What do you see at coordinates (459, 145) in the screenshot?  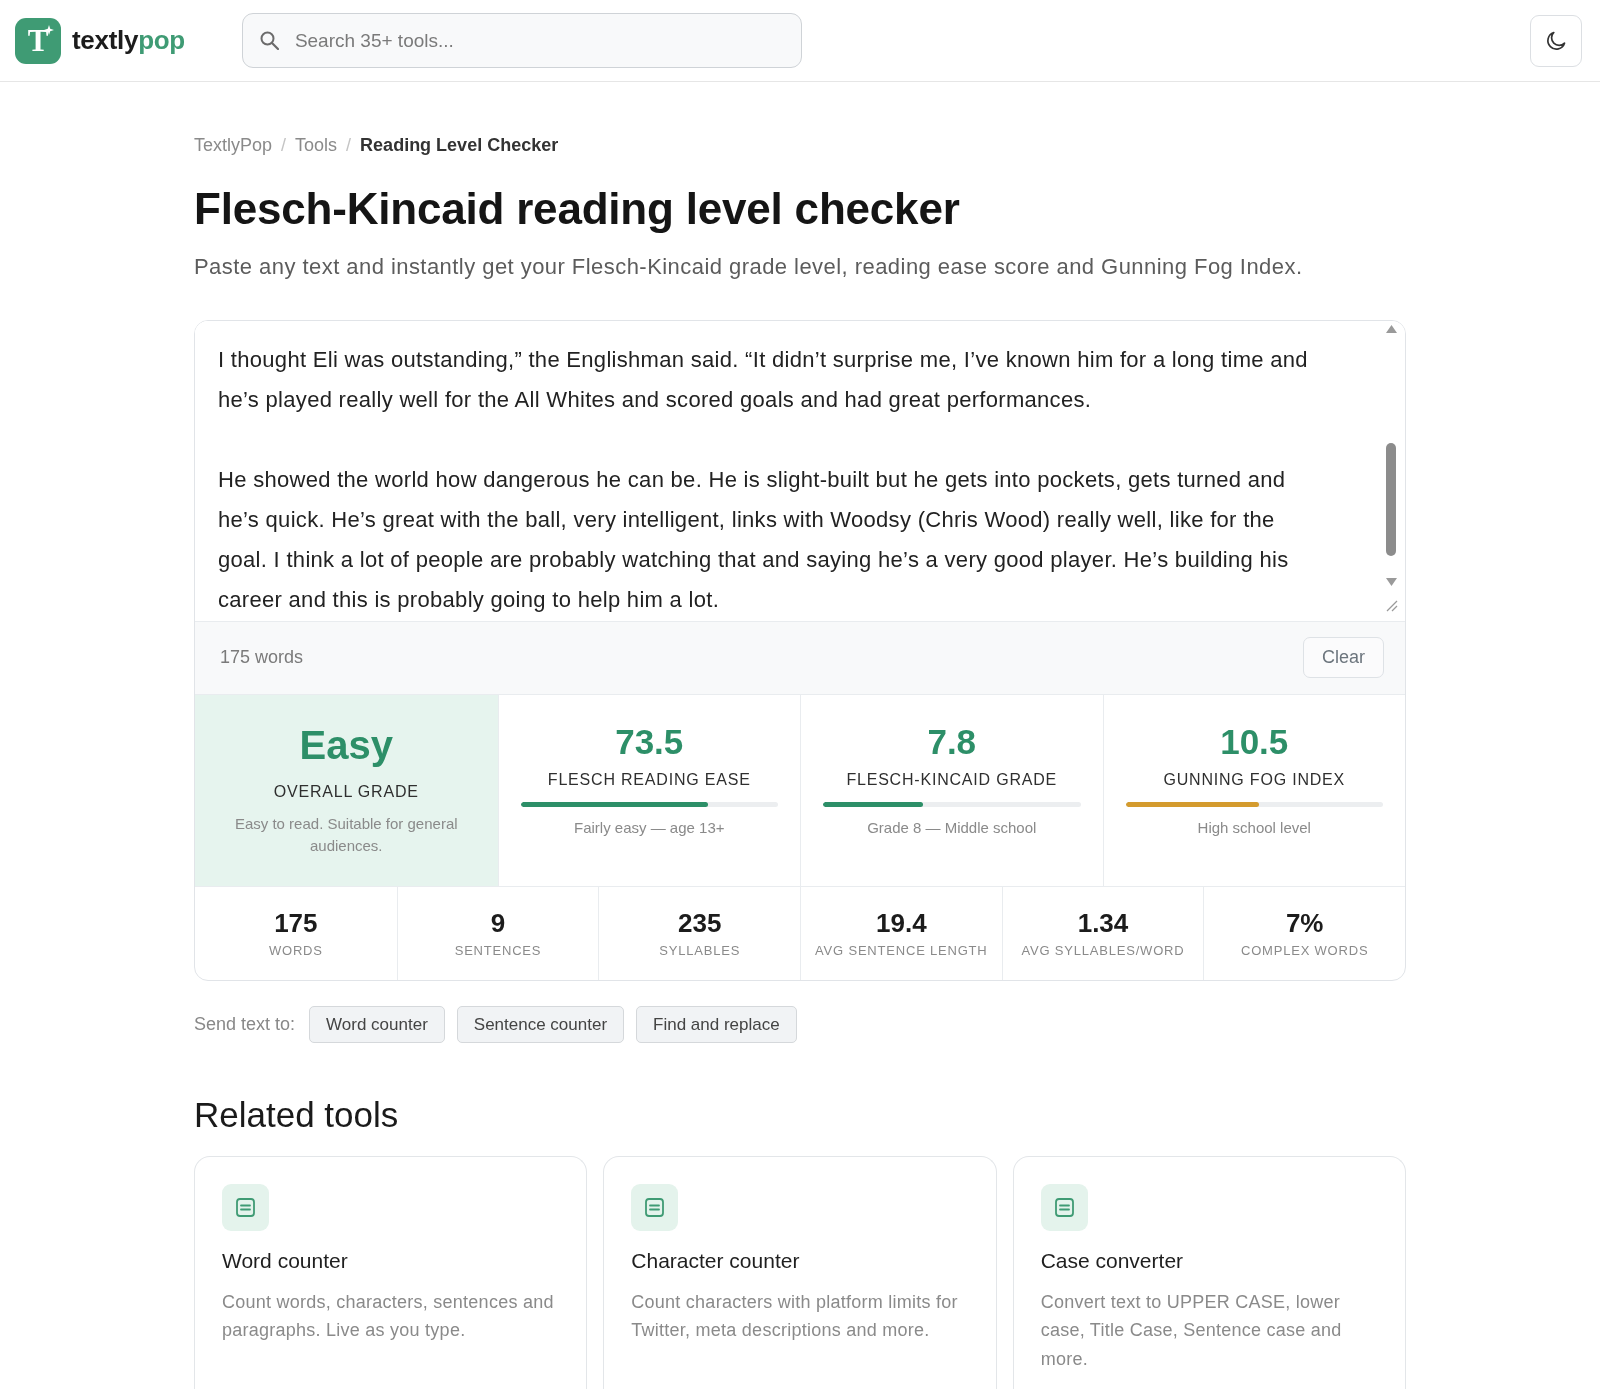 I see `breadcrumb-current-page: Reading Level Checker` at bounding box center [459, 145].